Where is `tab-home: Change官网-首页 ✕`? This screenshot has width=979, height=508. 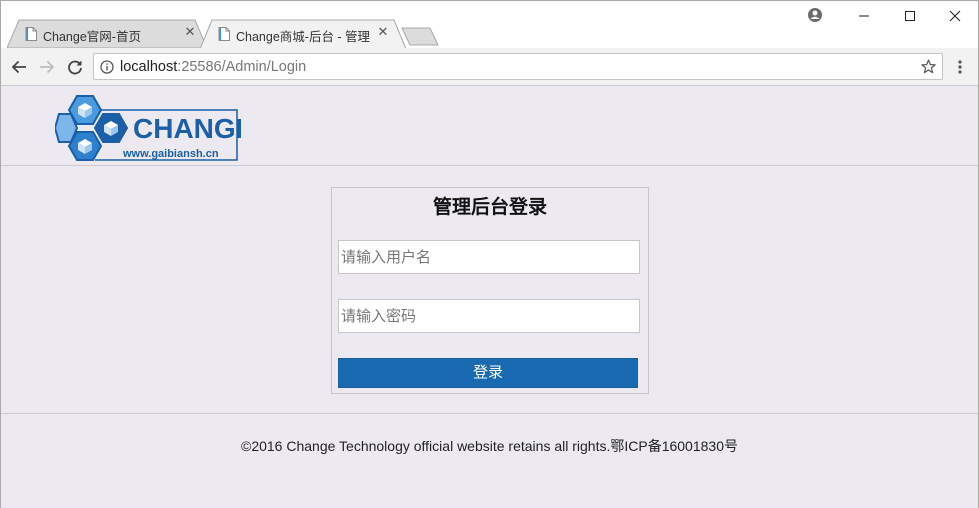
tab-home: Change官网-首页 ✕ is located at coordinates (107, 33).